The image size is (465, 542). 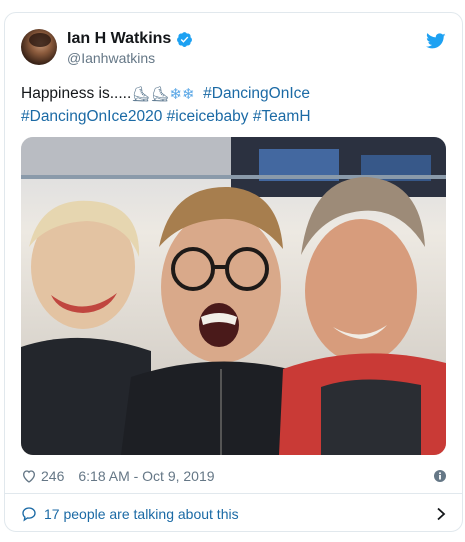 What do you see at coordinates (233, 49) in the screenshot?
I see `tweet-header: Ian H Watkins @Ianhwatkins` at bounding box center [233, 49].